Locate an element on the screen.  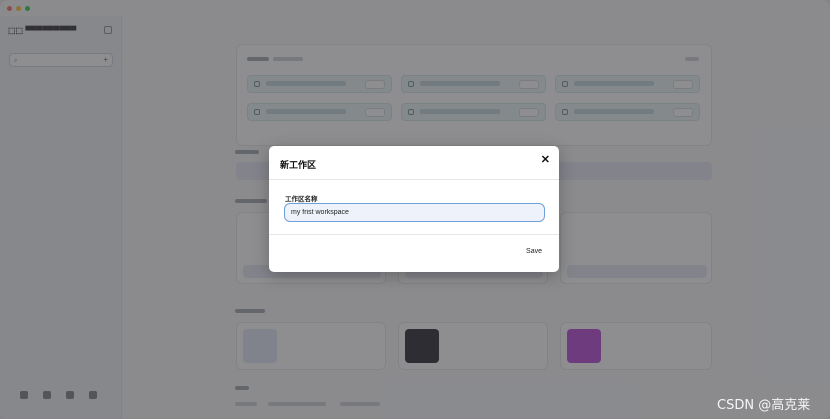
workspace-name-label: 工作区名称 is located at coordinates (301, 199).